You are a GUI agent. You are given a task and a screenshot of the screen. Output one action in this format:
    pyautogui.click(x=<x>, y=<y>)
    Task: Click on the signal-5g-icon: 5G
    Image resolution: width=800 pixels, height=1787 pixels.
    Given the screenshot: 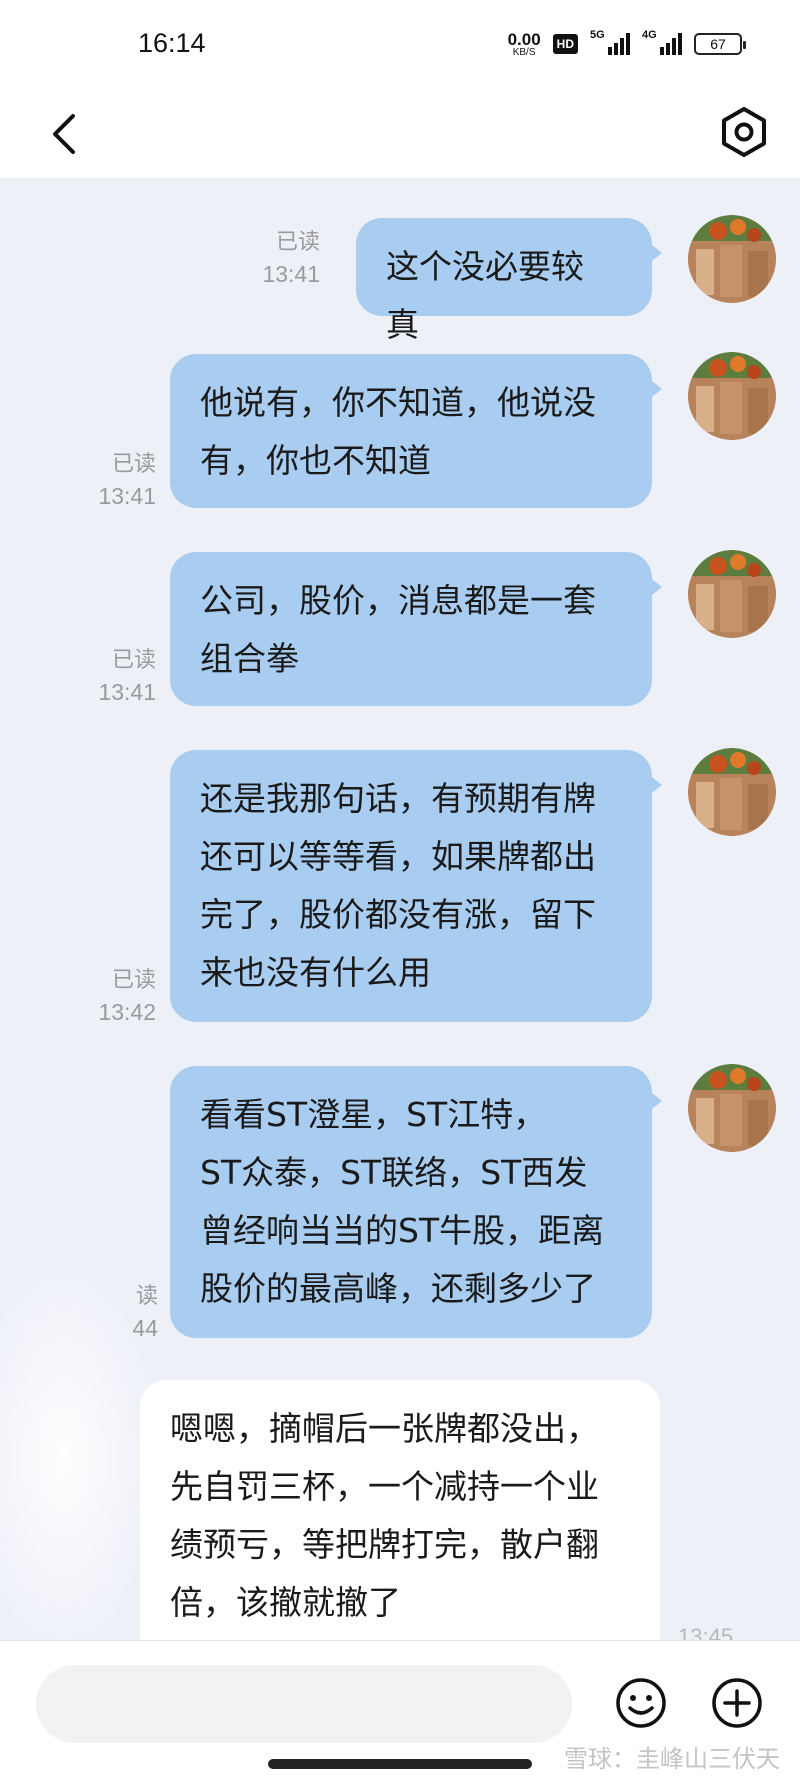 What is the action you would take?
    pyautogui.click(x=610, y=42)
    